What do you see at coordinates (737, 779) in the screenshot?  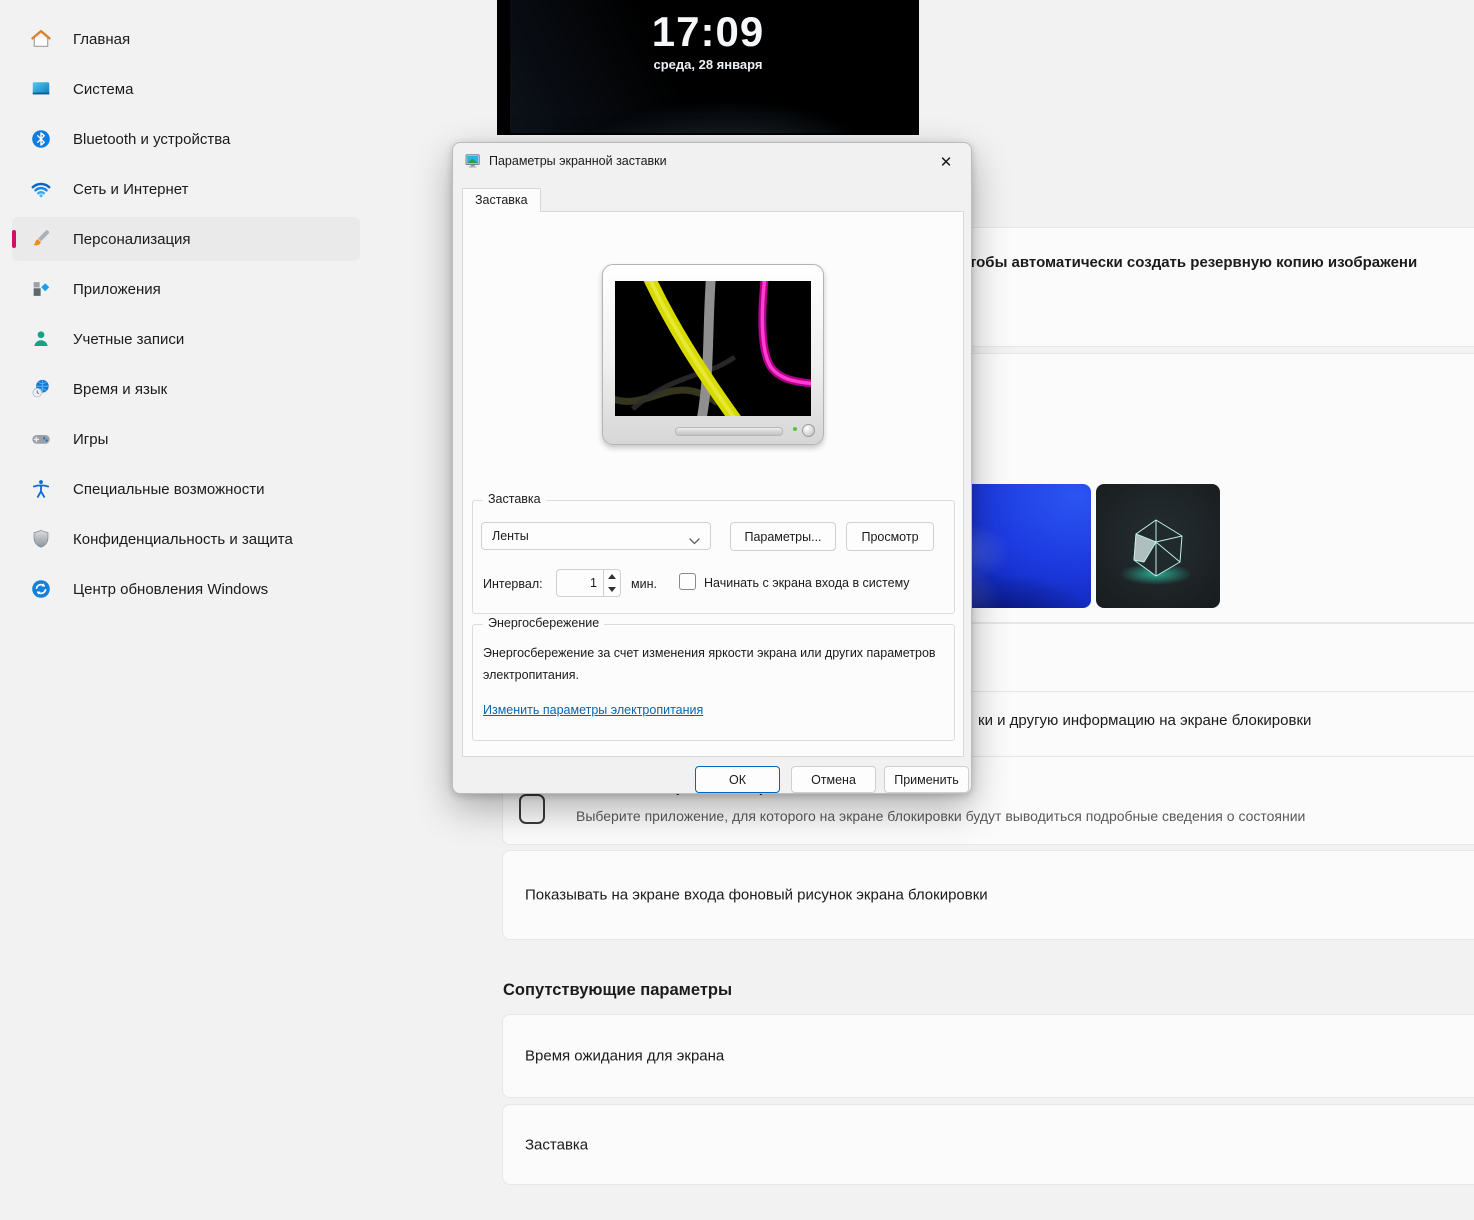 I see `ok-button: ОК` at bounding box center [737, 779].